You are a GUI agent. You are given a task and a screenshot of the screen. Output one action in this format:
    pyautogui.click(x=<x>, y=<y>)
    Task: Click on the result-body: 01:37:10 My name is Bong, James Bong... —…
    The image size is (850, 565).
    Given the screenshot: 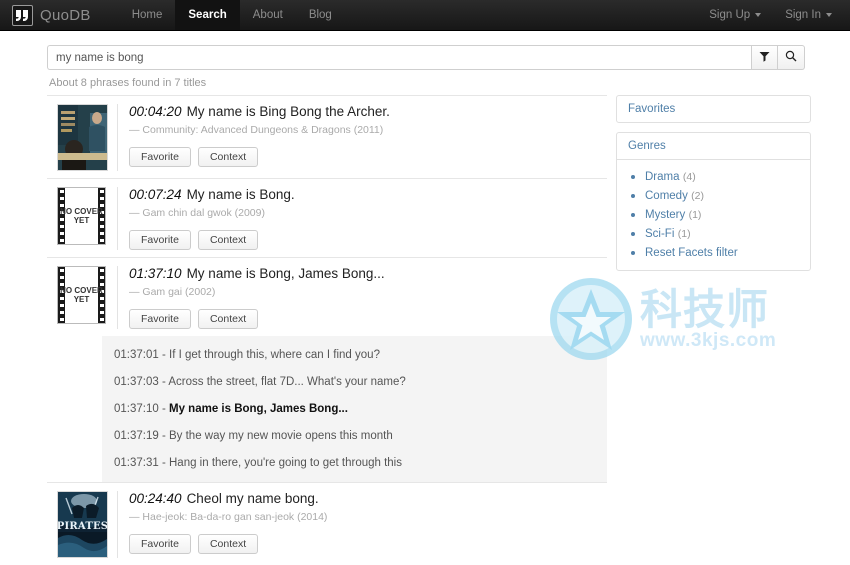 What is the action you would take?
    pyautogui.click(x=362, y=297)
    